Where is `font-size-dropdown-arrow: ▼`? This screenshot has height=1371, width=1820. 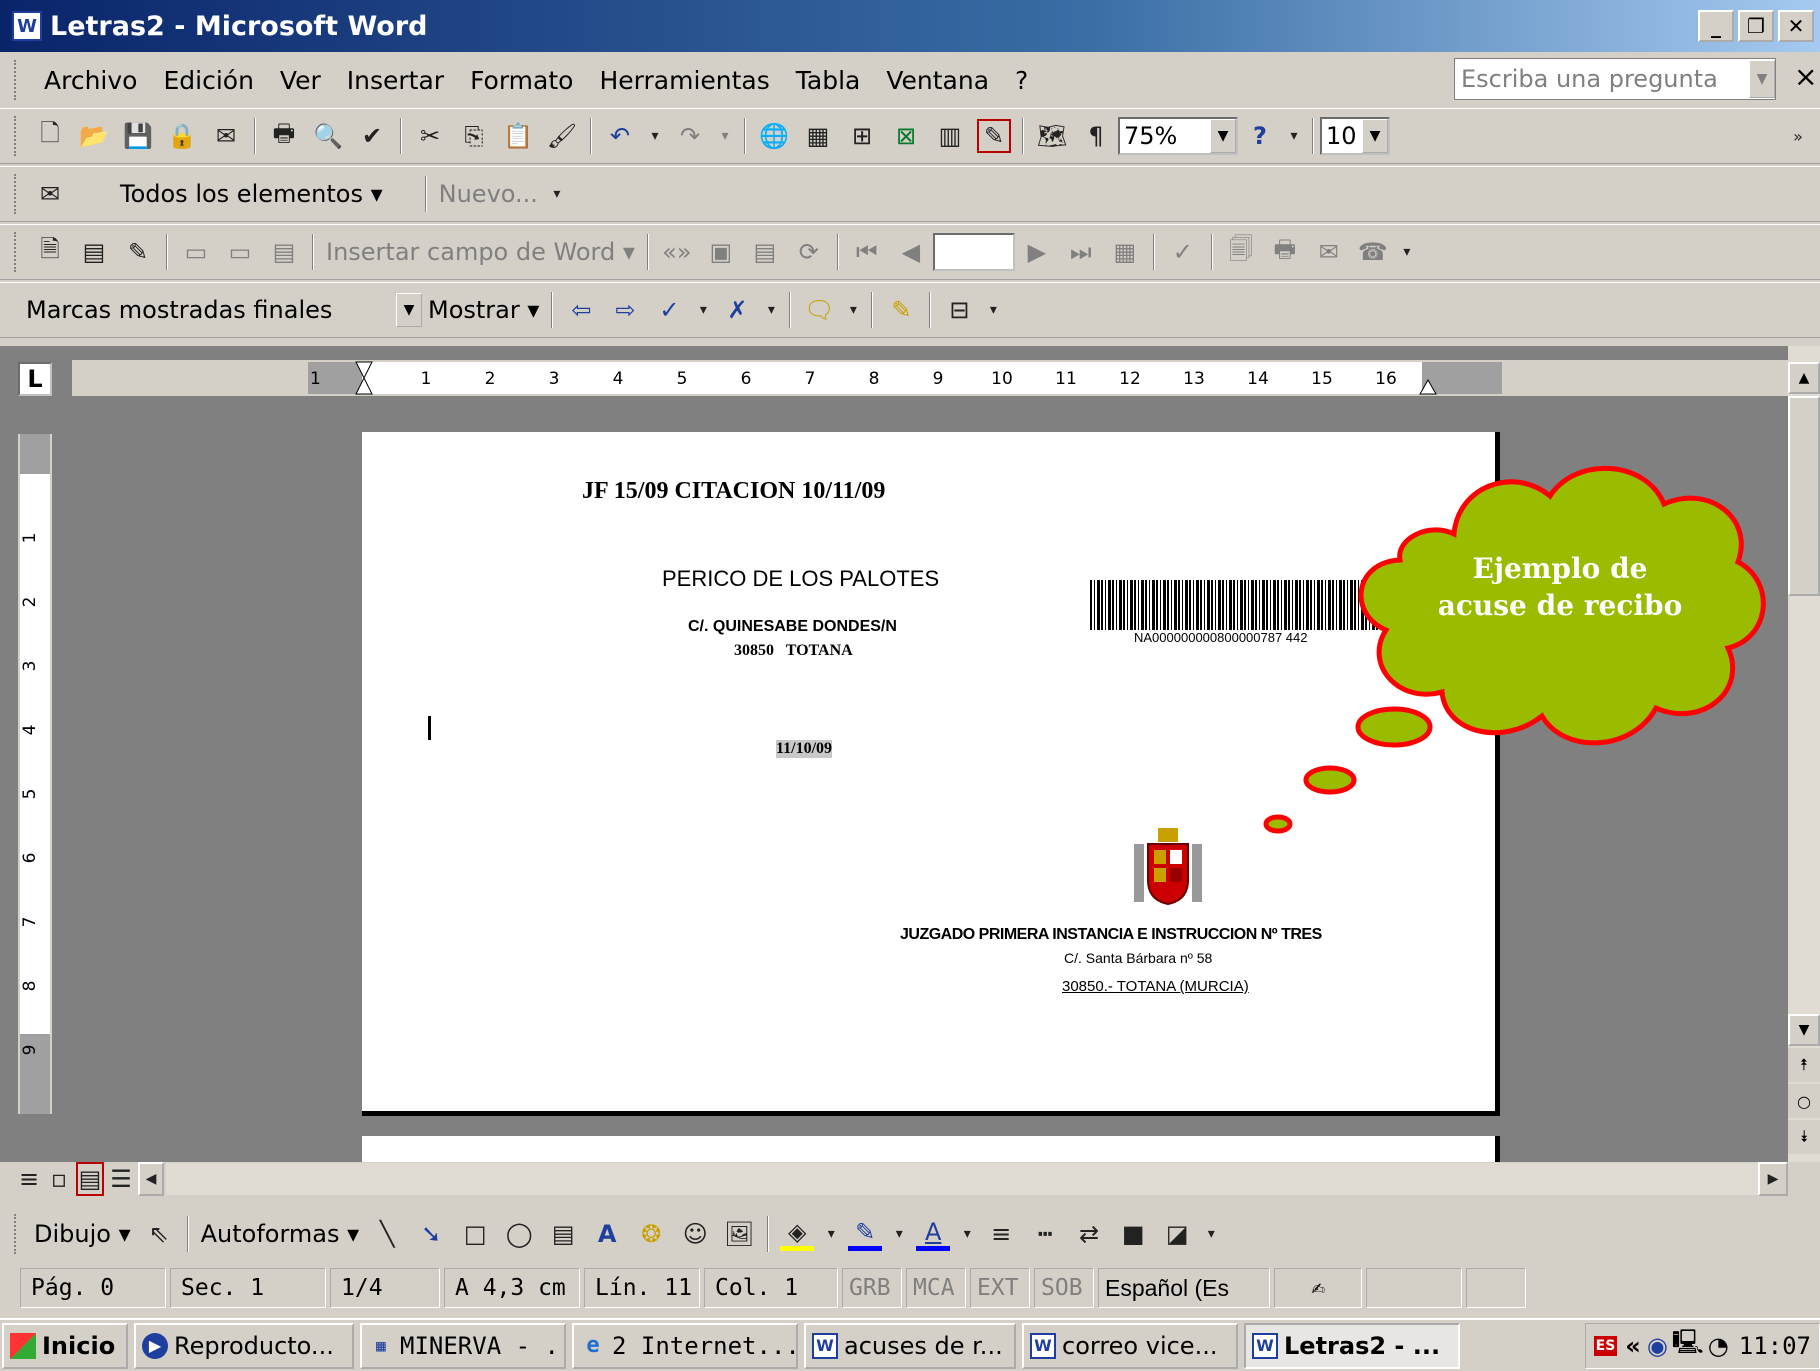
font-size-dropdown-arrow: ▼ is located at coordinates (1375, 136).